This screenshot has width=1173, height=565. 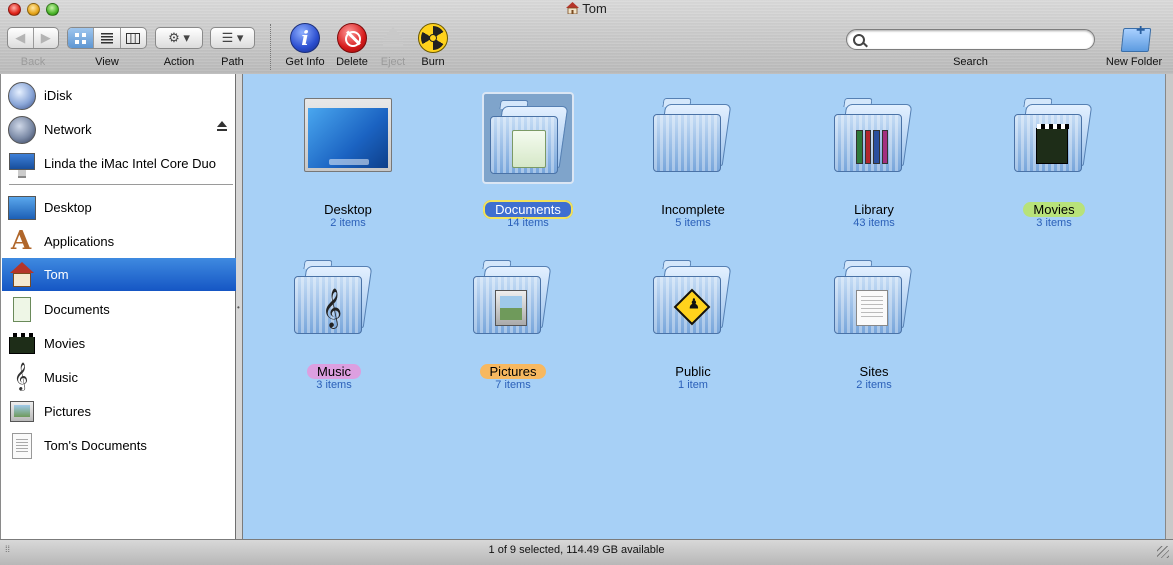 I want to click on desktop-folder-icon, so click(x=348, y=138).